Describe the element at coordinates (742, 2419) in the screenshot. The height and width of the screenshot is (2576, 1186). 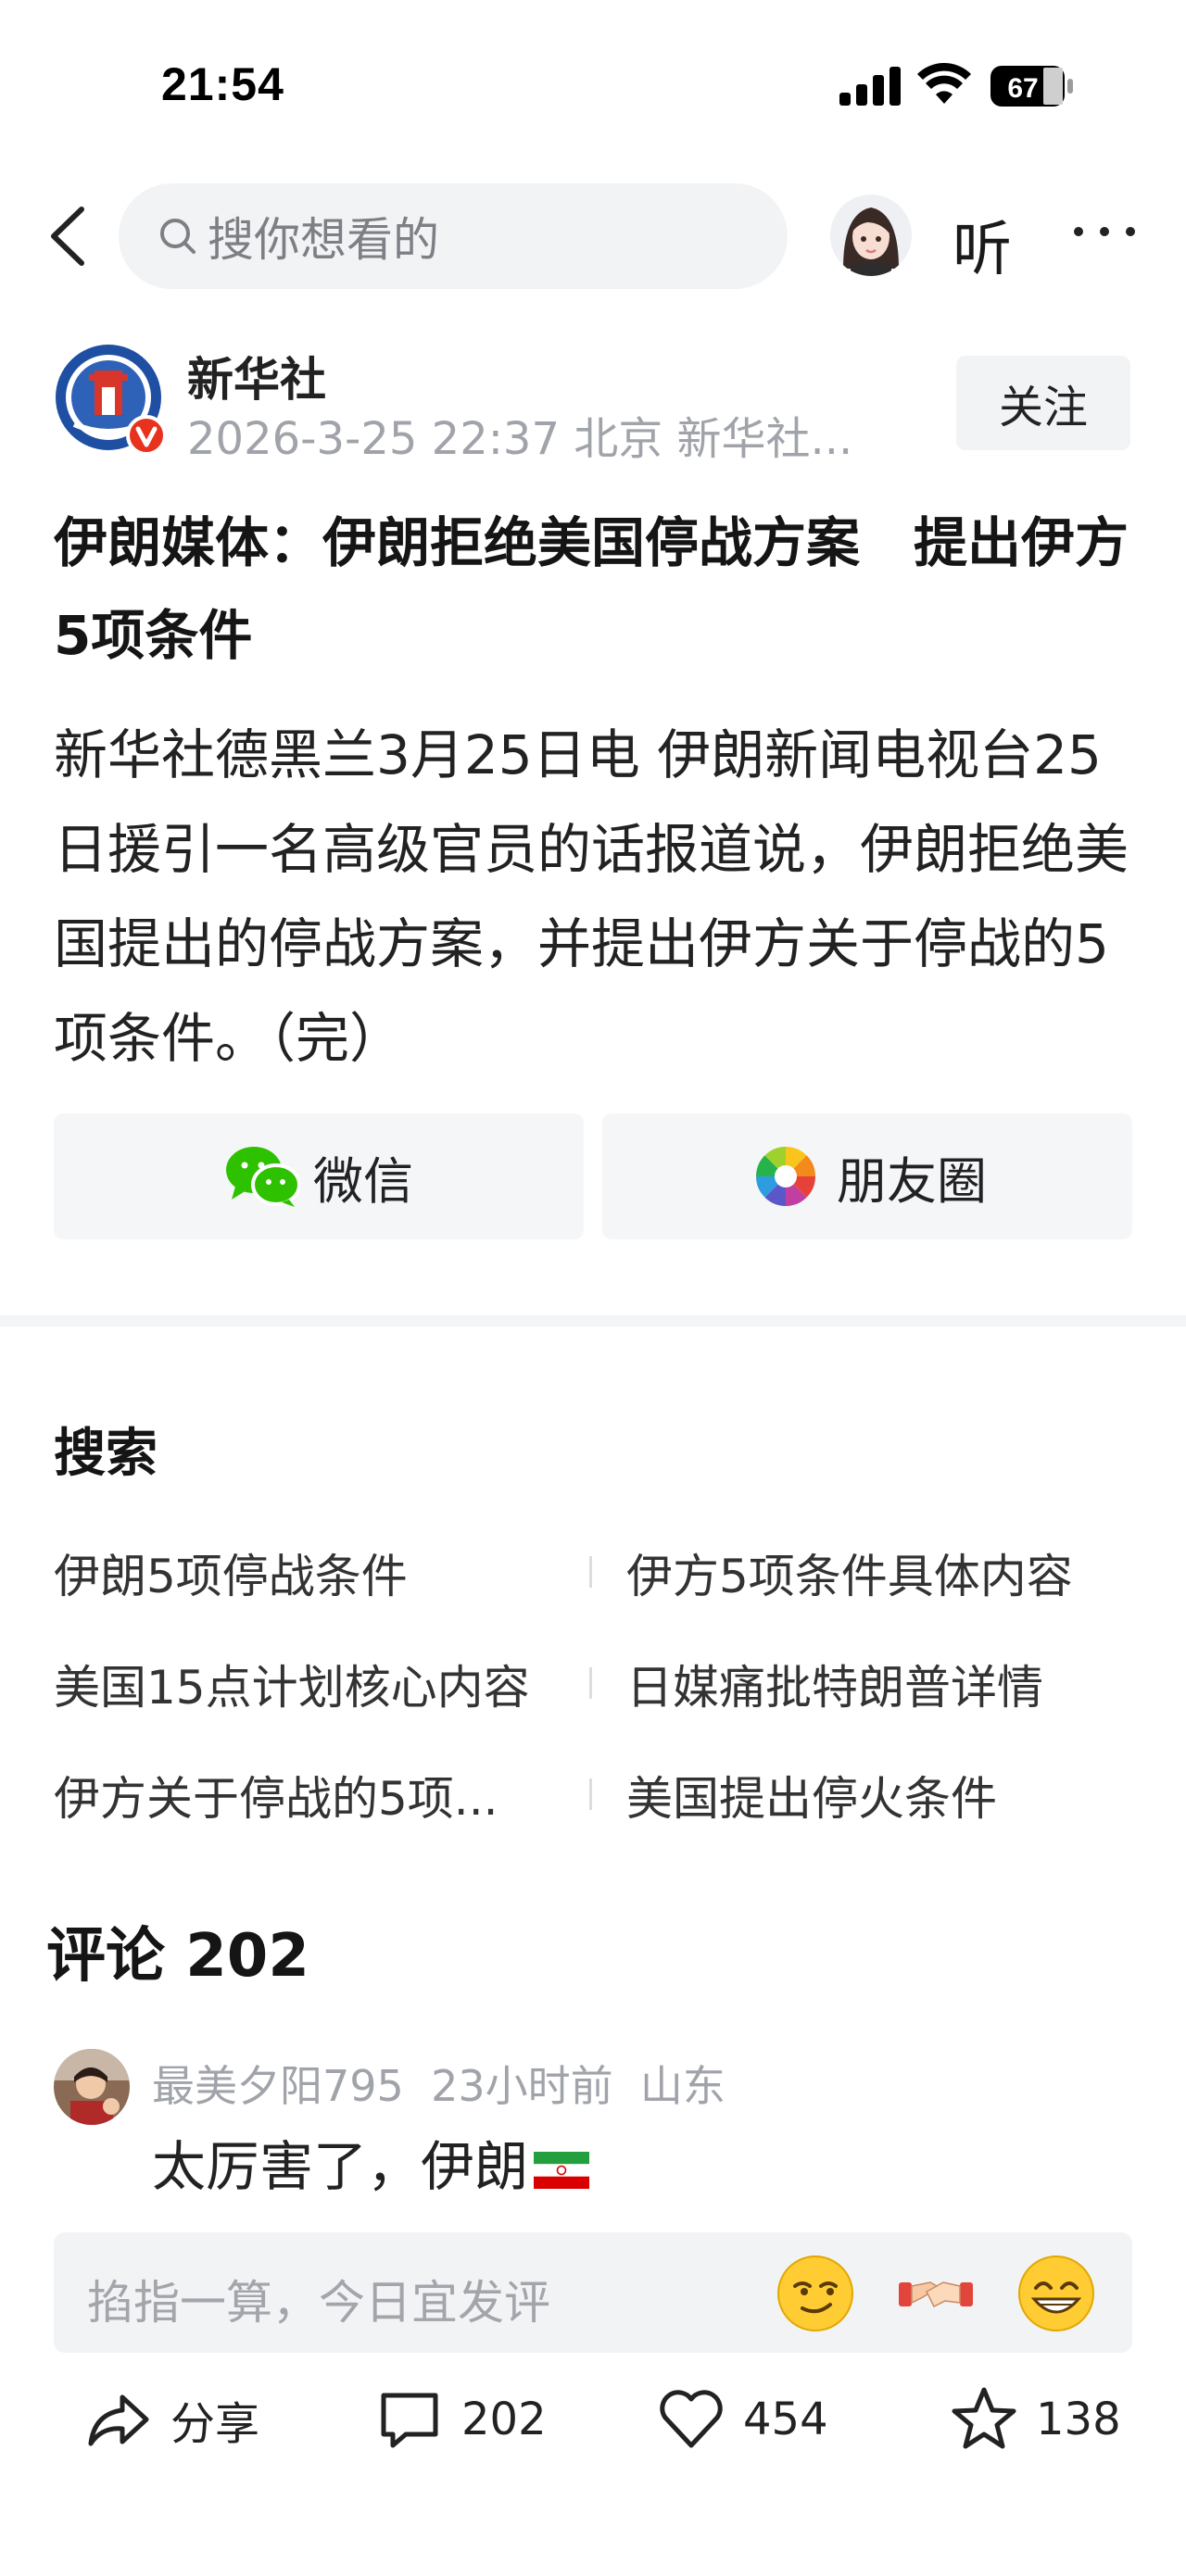
I see `like-button: 454` at that location.